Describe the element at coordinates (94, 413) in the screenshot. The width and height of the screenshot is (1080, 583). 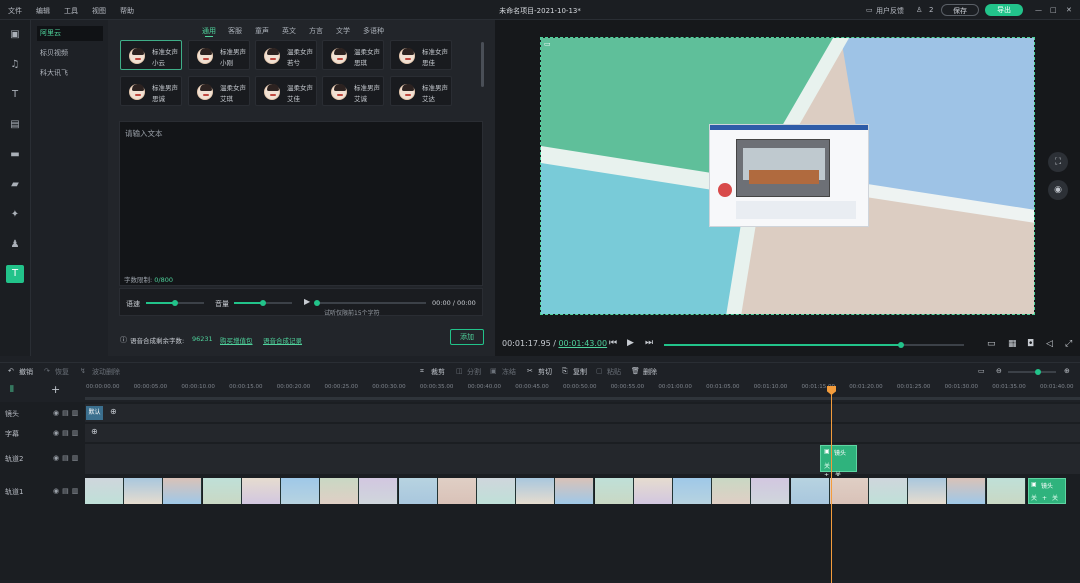
I see `default-shot-clip: 默认` at that location.